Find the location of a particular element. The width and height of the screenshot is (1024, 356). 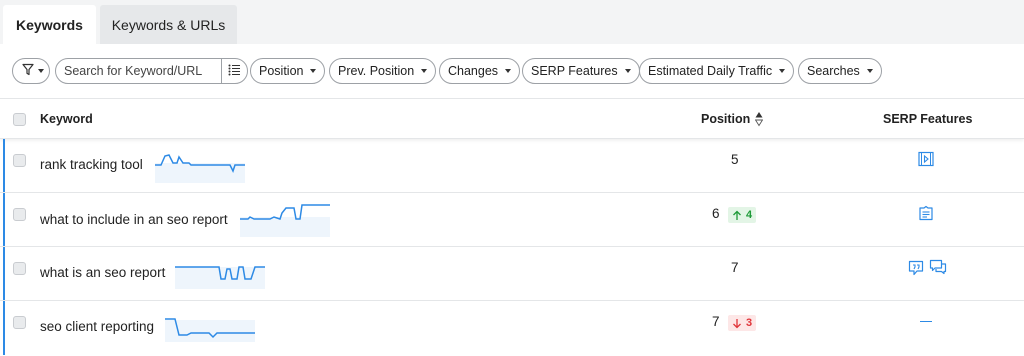

list-icon is located at coordinates (234, 71).